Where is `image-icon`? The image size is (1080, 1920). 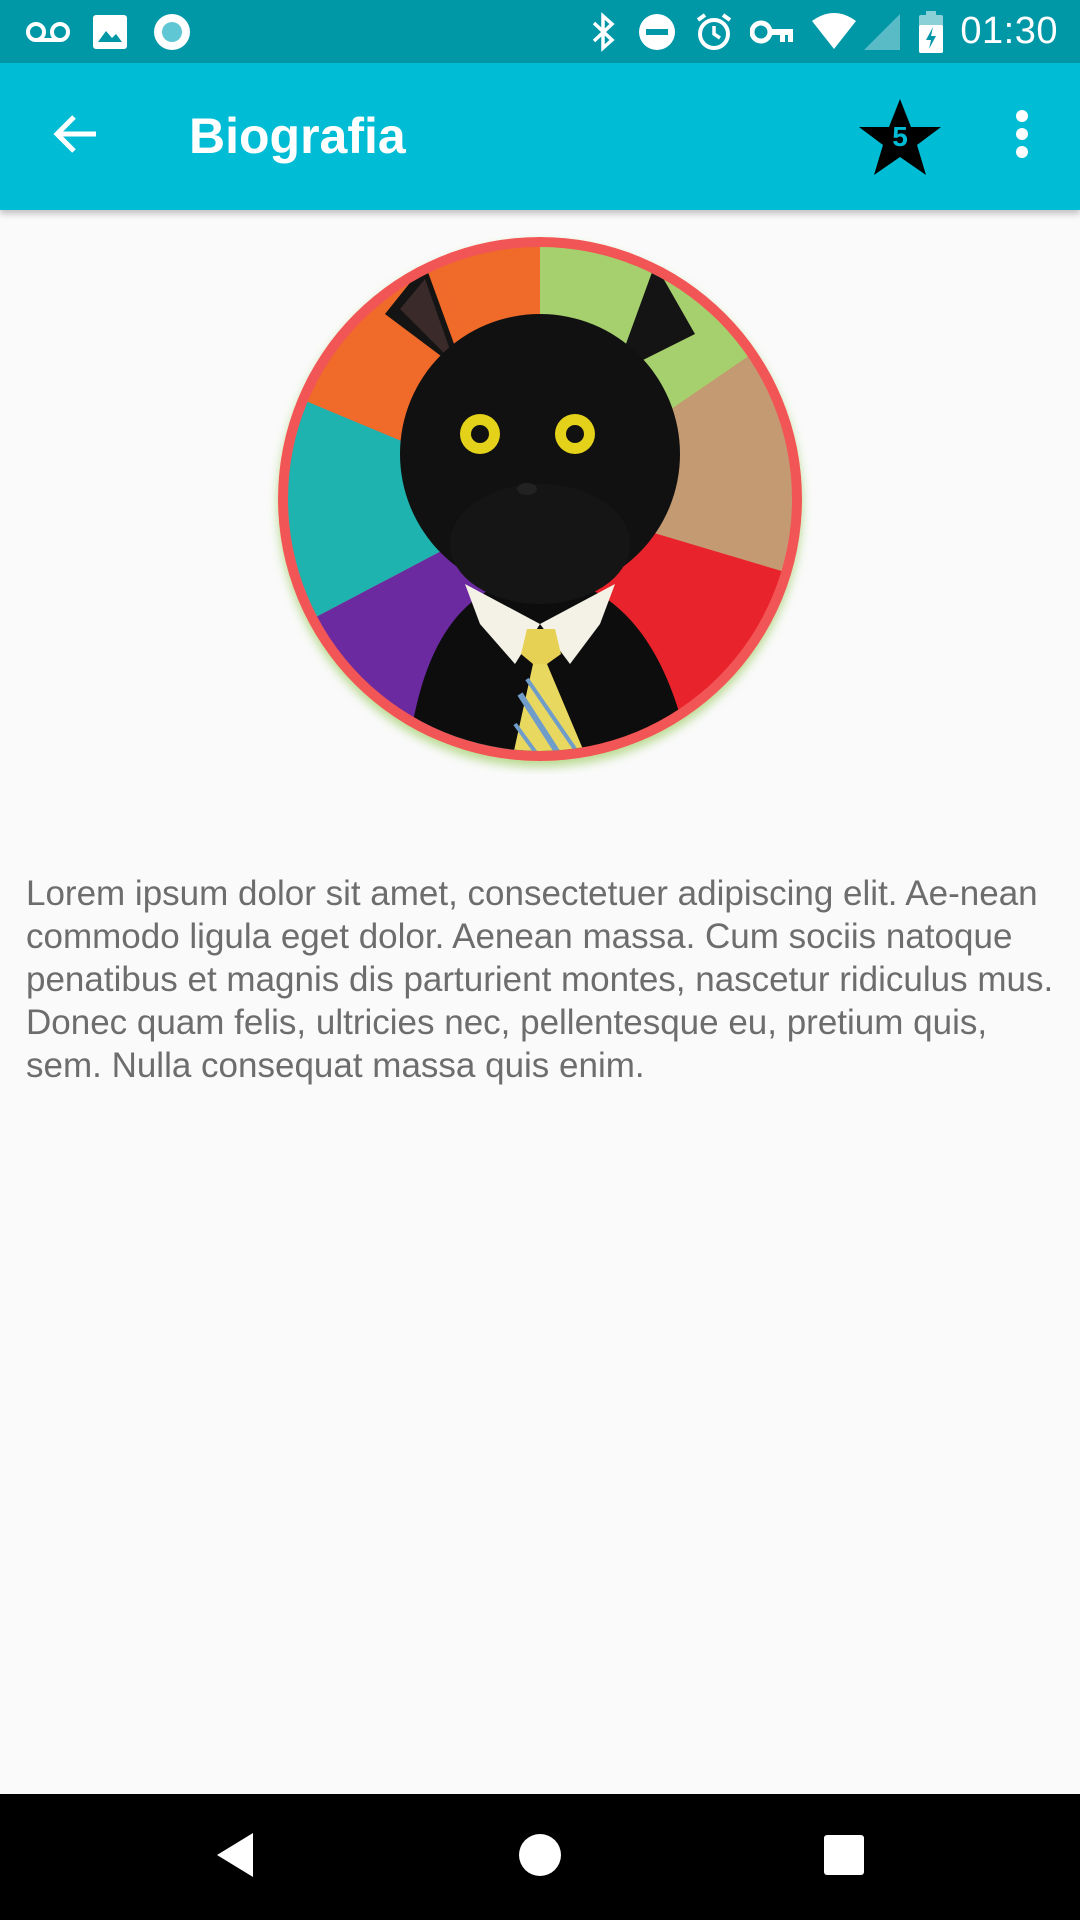 image-icon is located at coordinates (110, 31).